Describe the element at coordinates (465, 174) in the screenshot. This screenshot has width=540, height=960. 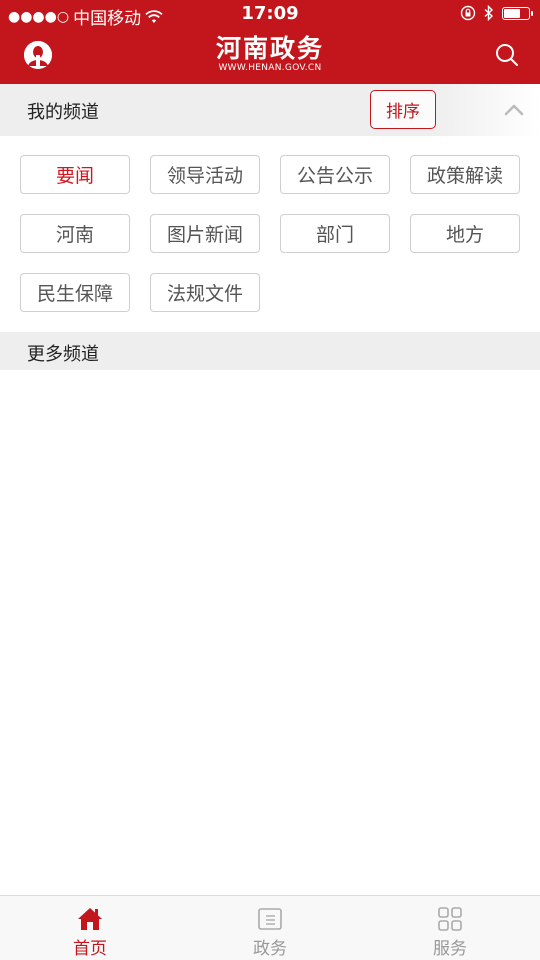
I see `channel-chip: 政策解读` at that location.